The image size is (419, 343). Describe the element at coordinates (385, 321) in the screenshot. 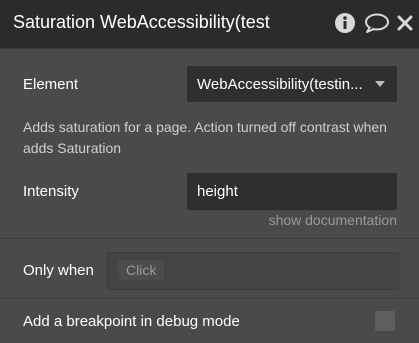

I see `breakpoint-checkbox` at that location.